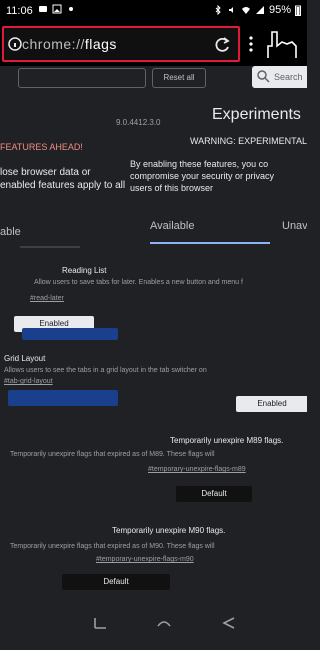 The height and width of the screenshot is (650, 320). I want to click on warning-line: lose browser data or, so click(45, 172).